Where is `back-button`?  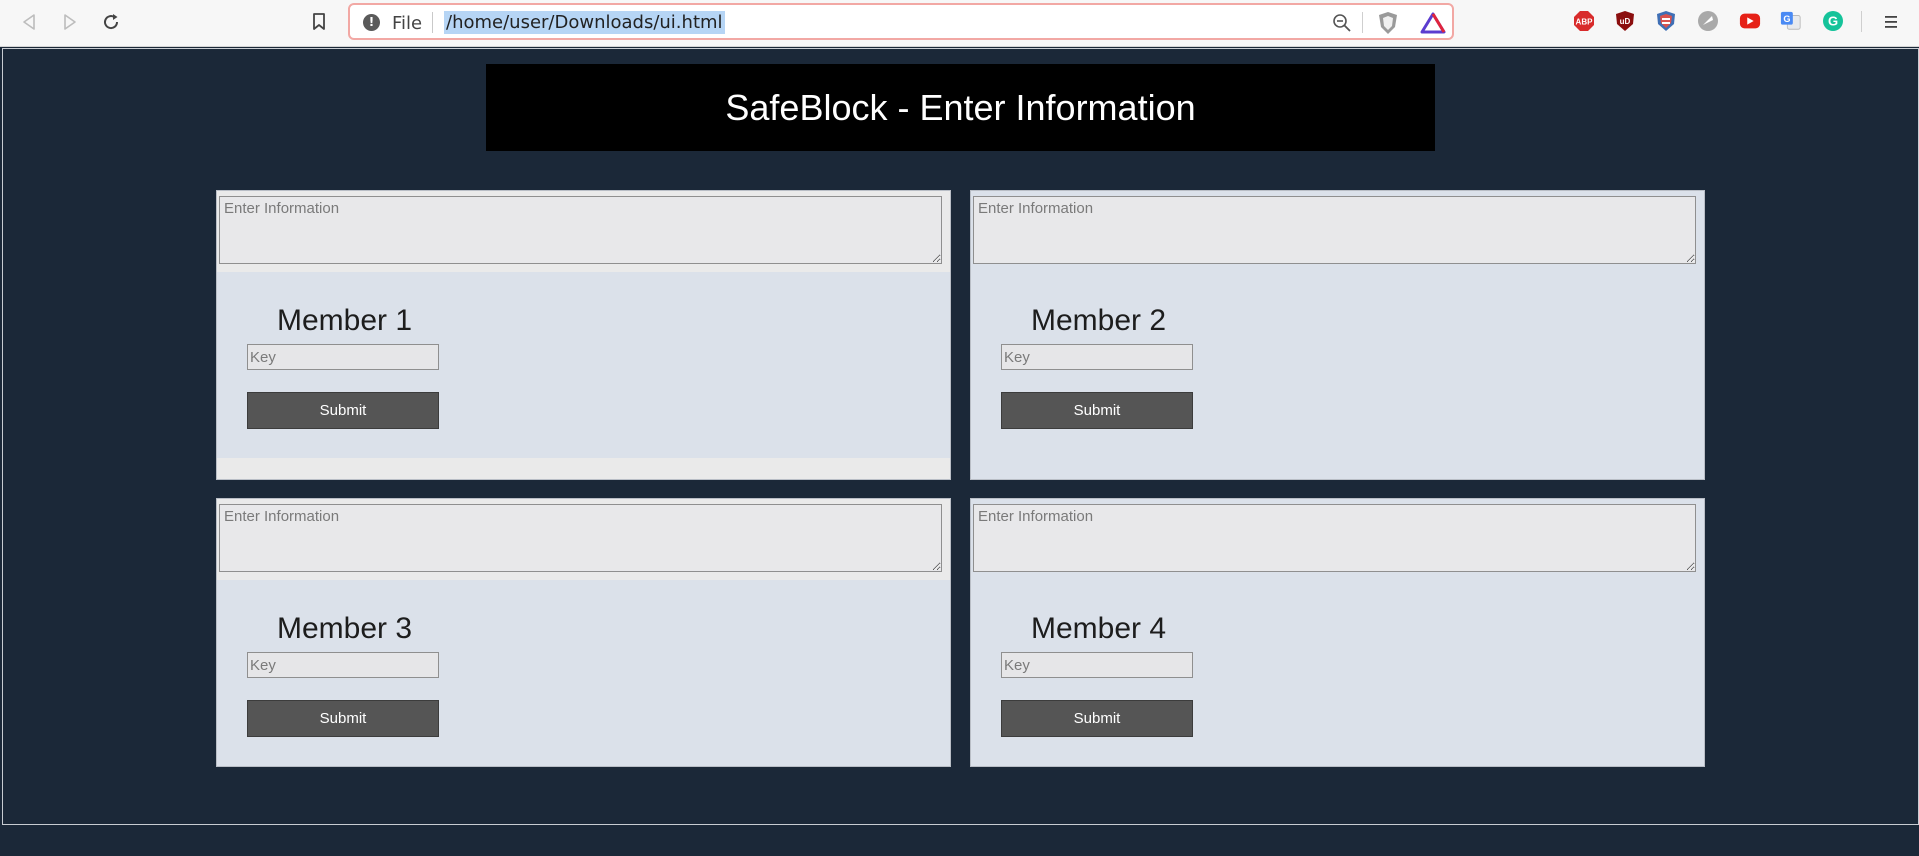 back-button is located at coordinates (29, 22).